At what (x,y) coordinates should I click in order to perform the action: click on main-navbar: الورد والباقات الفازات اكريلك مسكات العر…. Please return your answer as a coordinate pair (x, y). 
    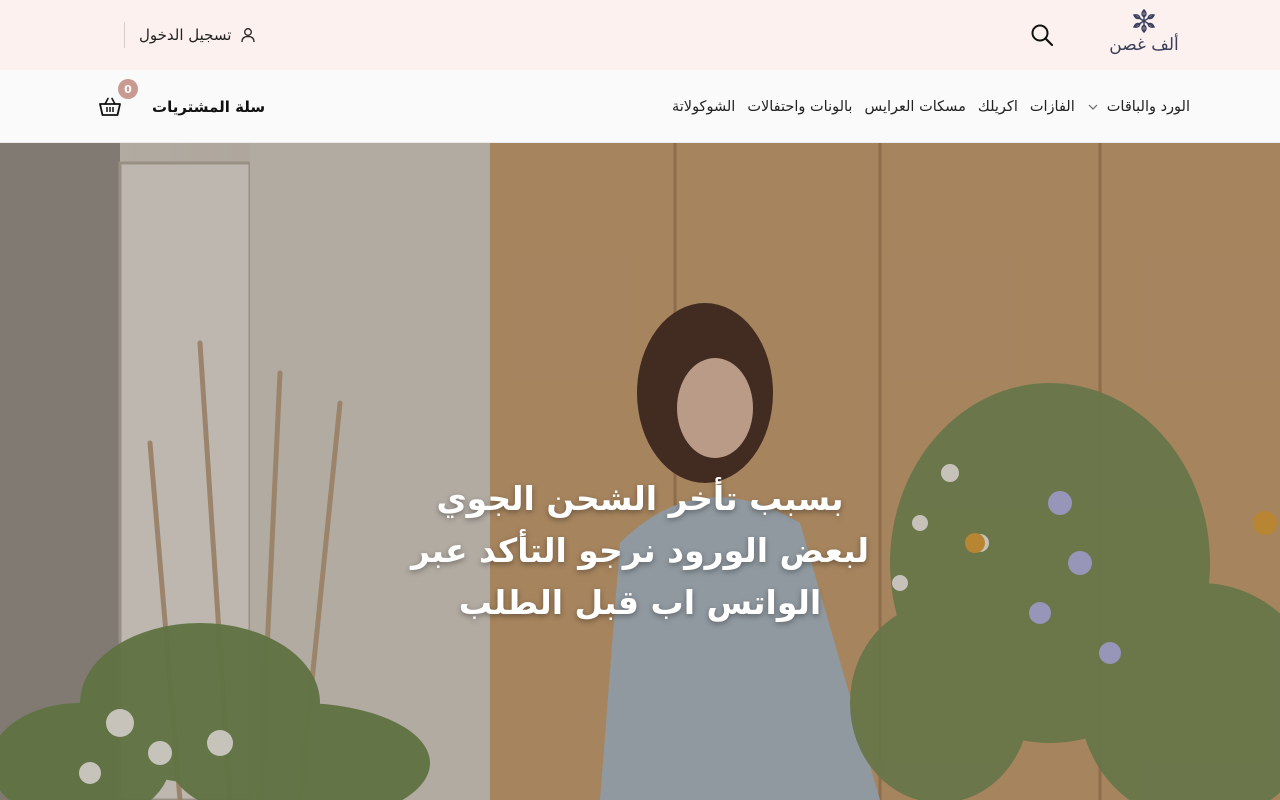
    Looking at the image, I should click on (640, 106).